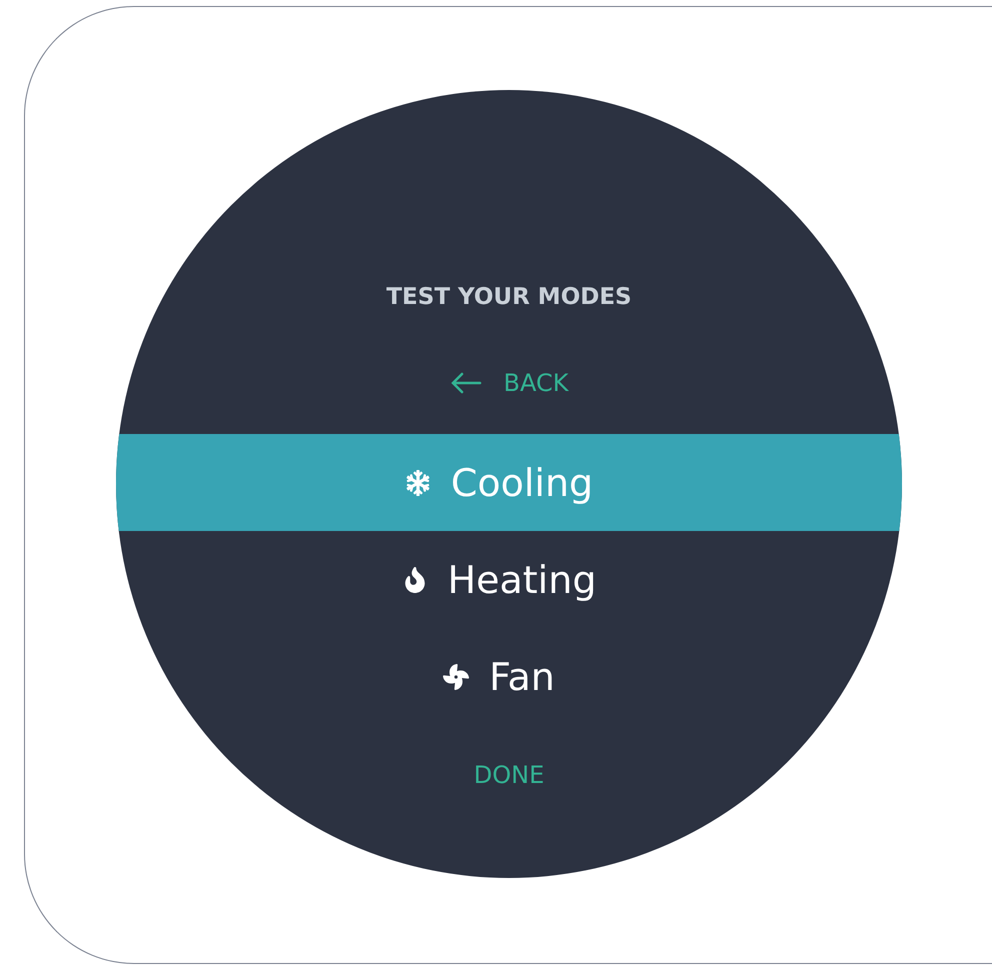 The height and width of the screenshot is (967, 992). What do you see at coordinates (509, 383) in the screenshot?
I see `back-button: BACK` at bounding box center [509, 383].